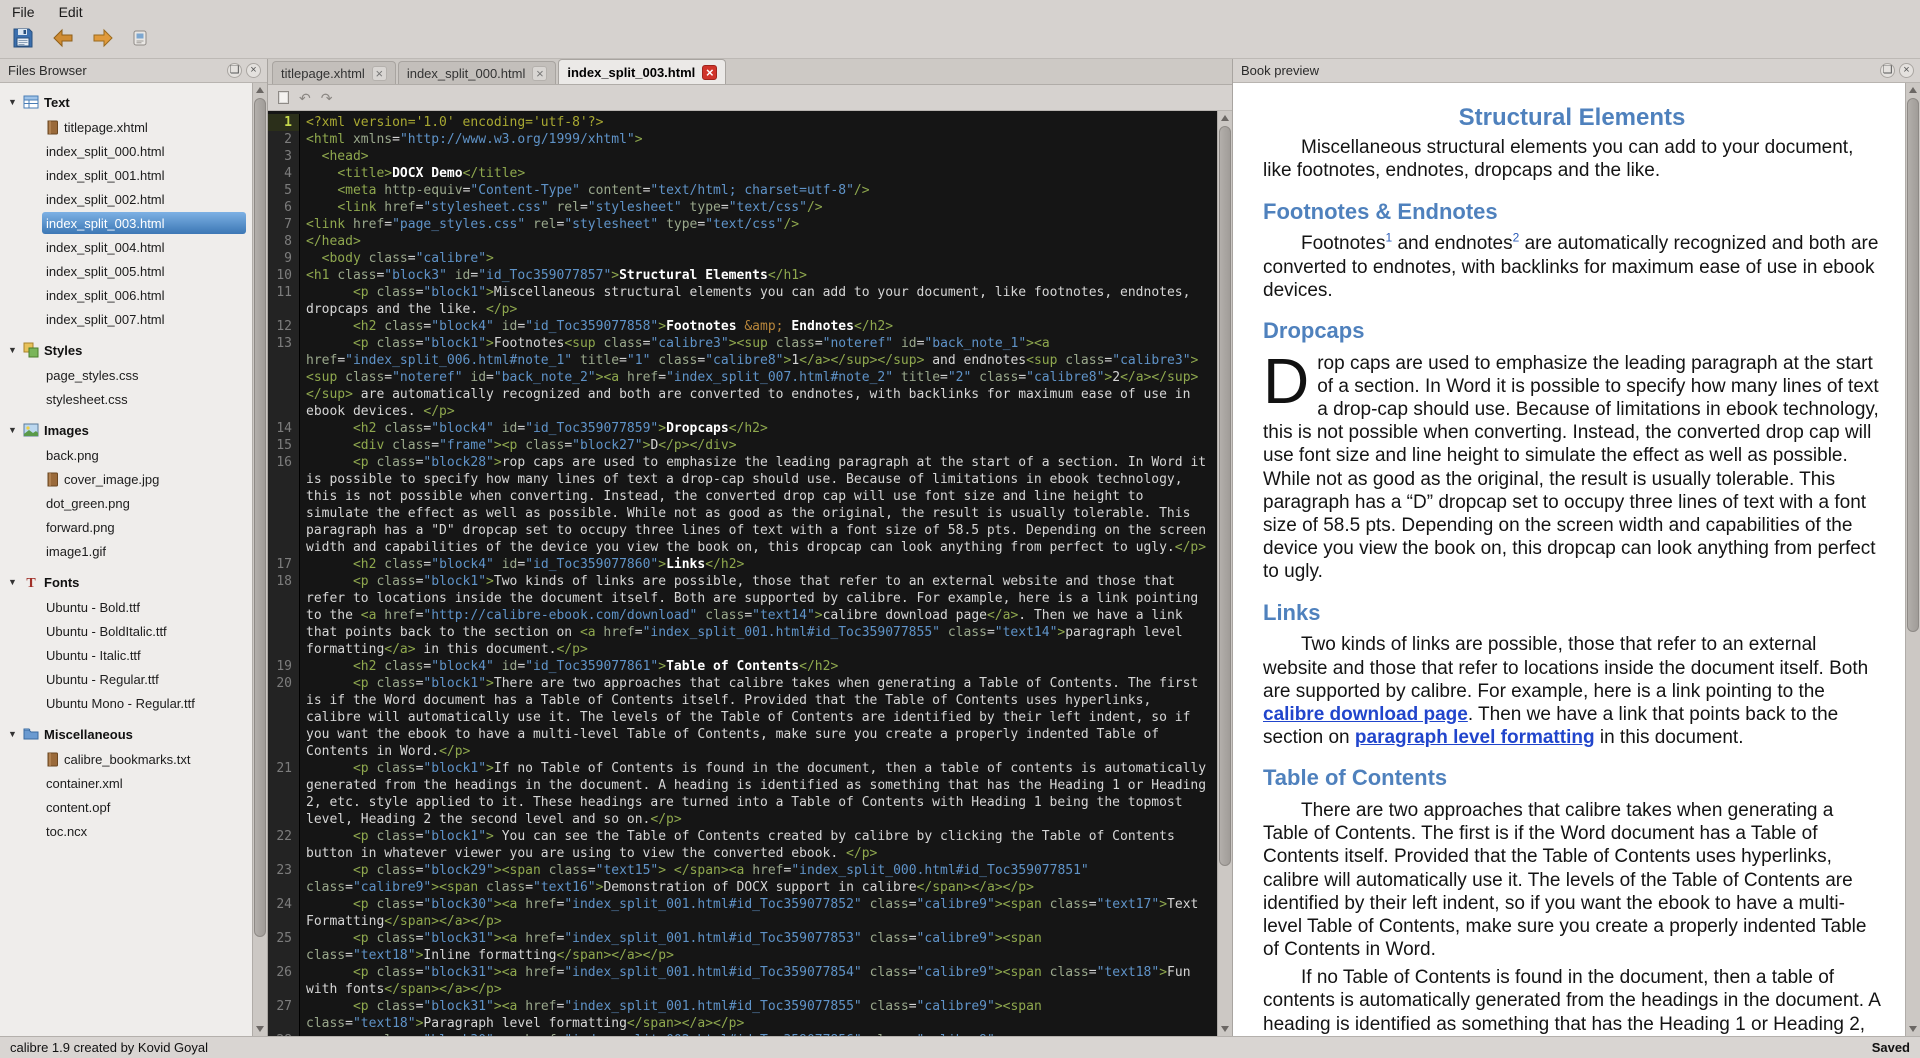 The image size is (1920, 1058). Describe the element at coordinates (126, 319) in the screenshot. I see `file-item-index-split-007-html: index_split_007.html` at that location.